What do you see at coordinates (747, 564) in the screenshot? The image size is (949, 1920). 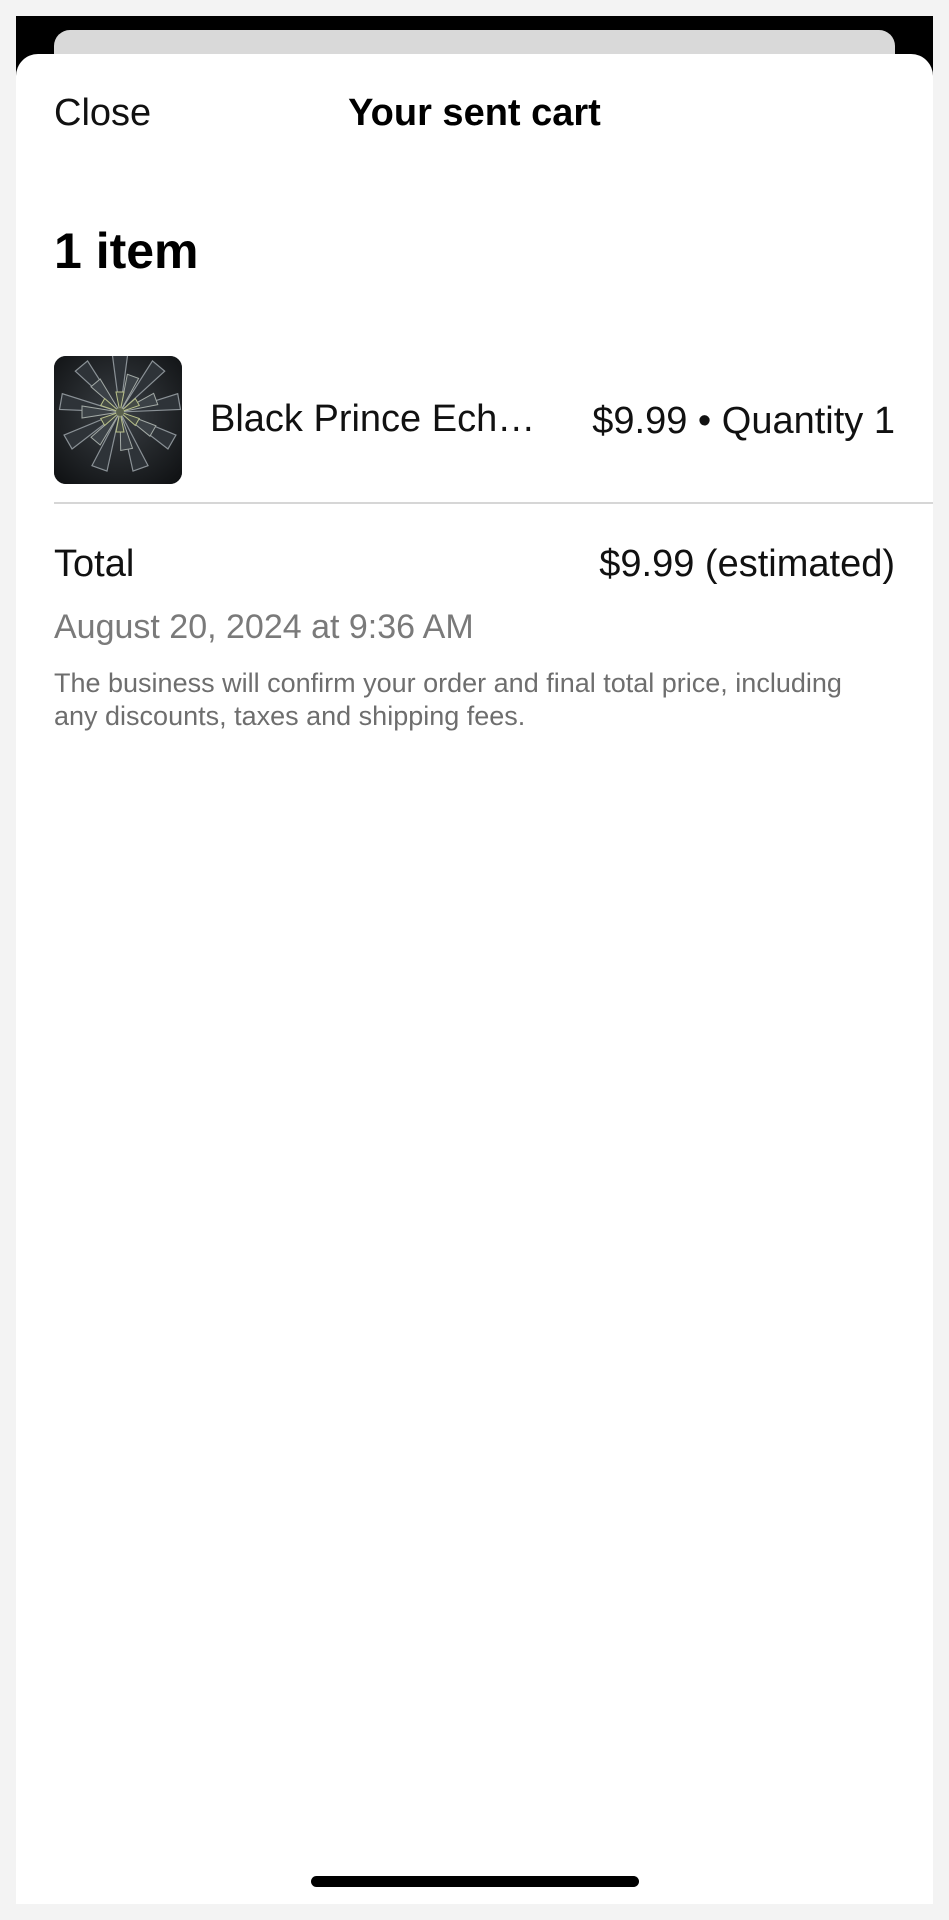 I see `total-value: $9.99 (estimated)` at bounding box center [747, 564].